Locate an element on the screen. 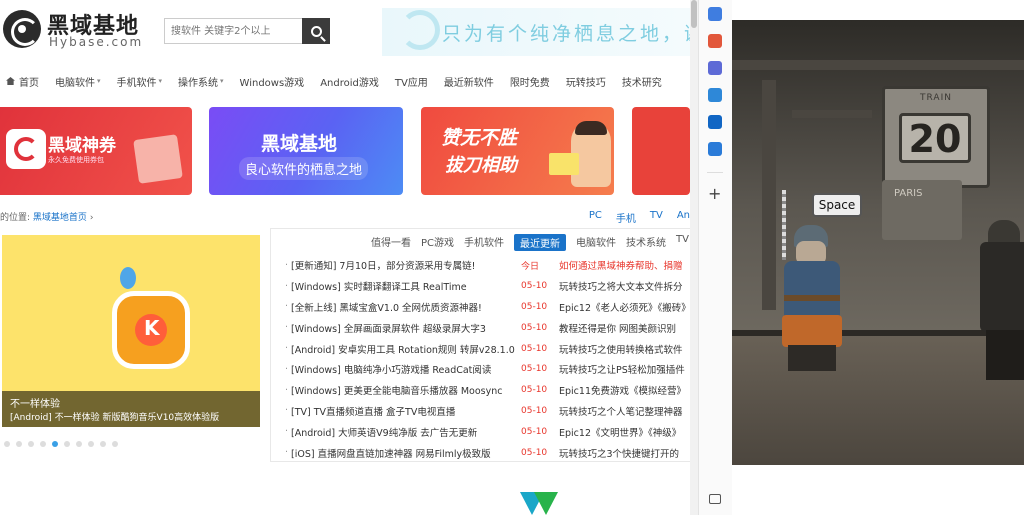 The height and width of the screenshot is (515, 1024). partner-logo-icon is located at coordinates (540, 503).